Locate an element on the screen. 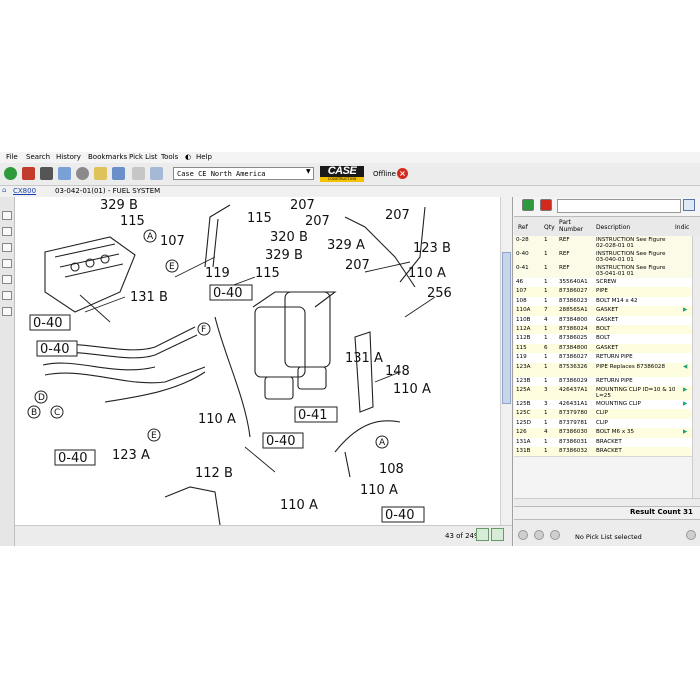  menu-pick-list: Pick List is located at coordinates (143, 157).